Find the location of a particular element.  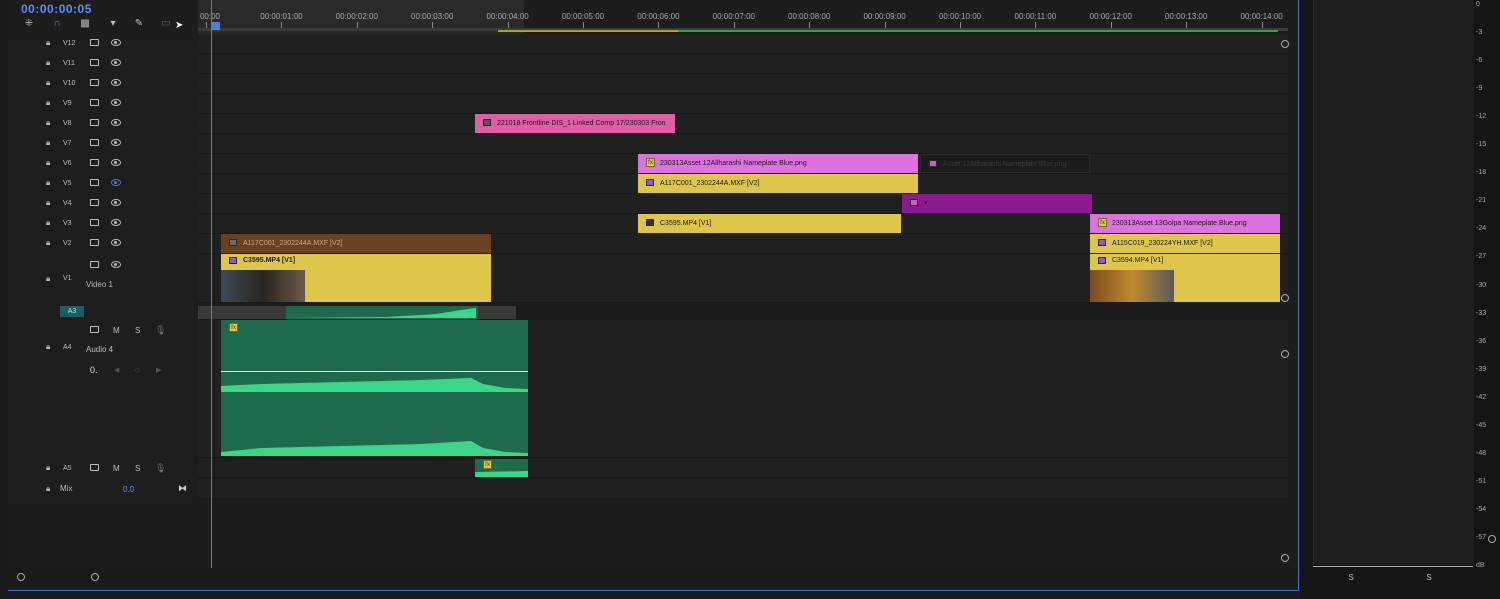

track-v10: 🔒︎ V10 is located at coordinates (102, 84).